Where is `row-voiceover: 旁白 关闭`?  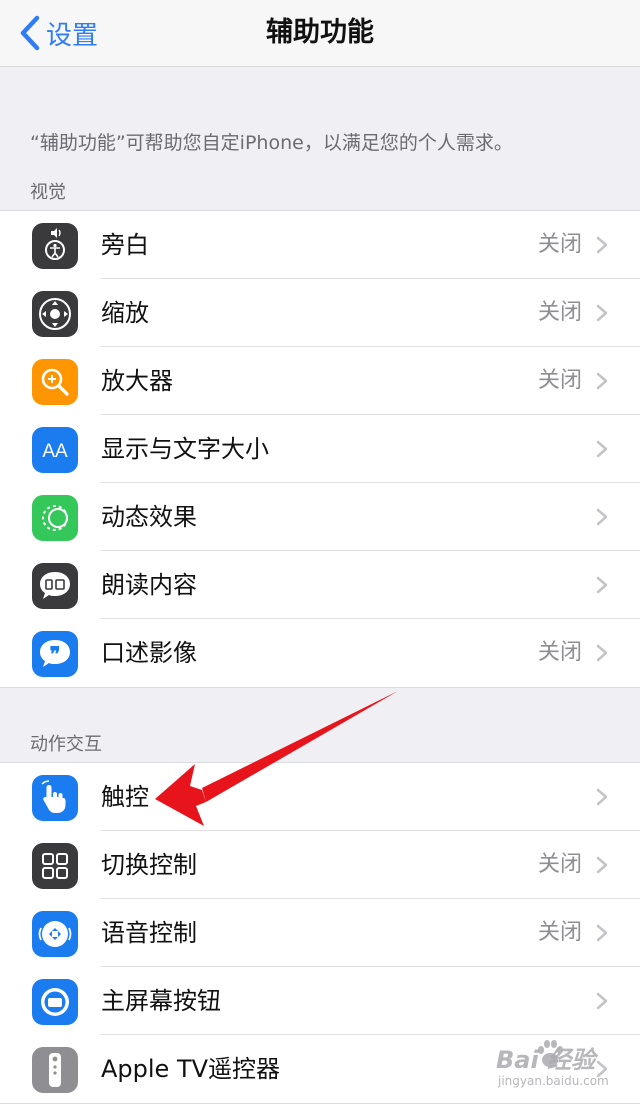 row-voiceover: 旁白 关闭 is located at coordinates (320, 245).